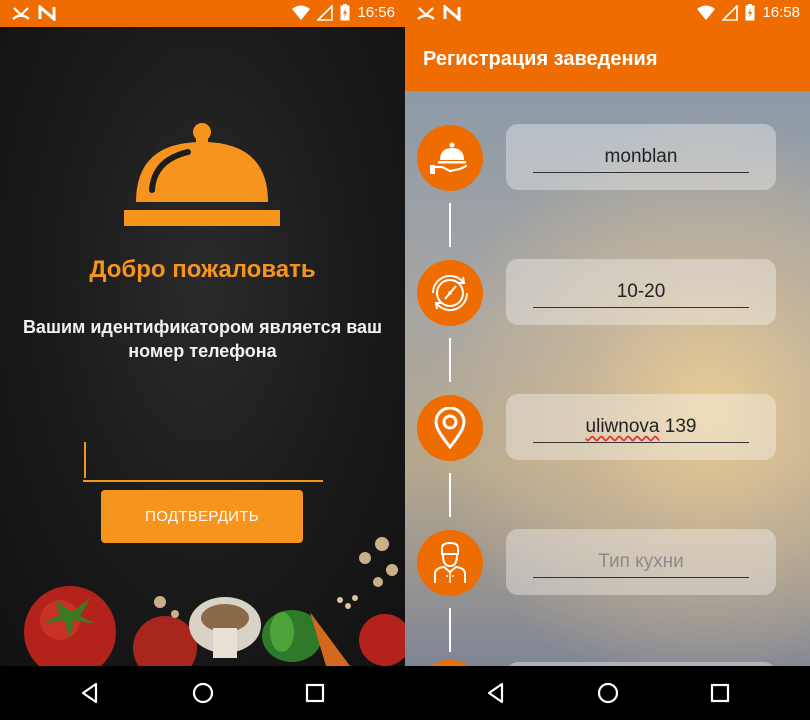  What do you see at coordinates (202, 174) in the screenshot?
I see `cloche-logo-icon` at bounding box center [202, 174].